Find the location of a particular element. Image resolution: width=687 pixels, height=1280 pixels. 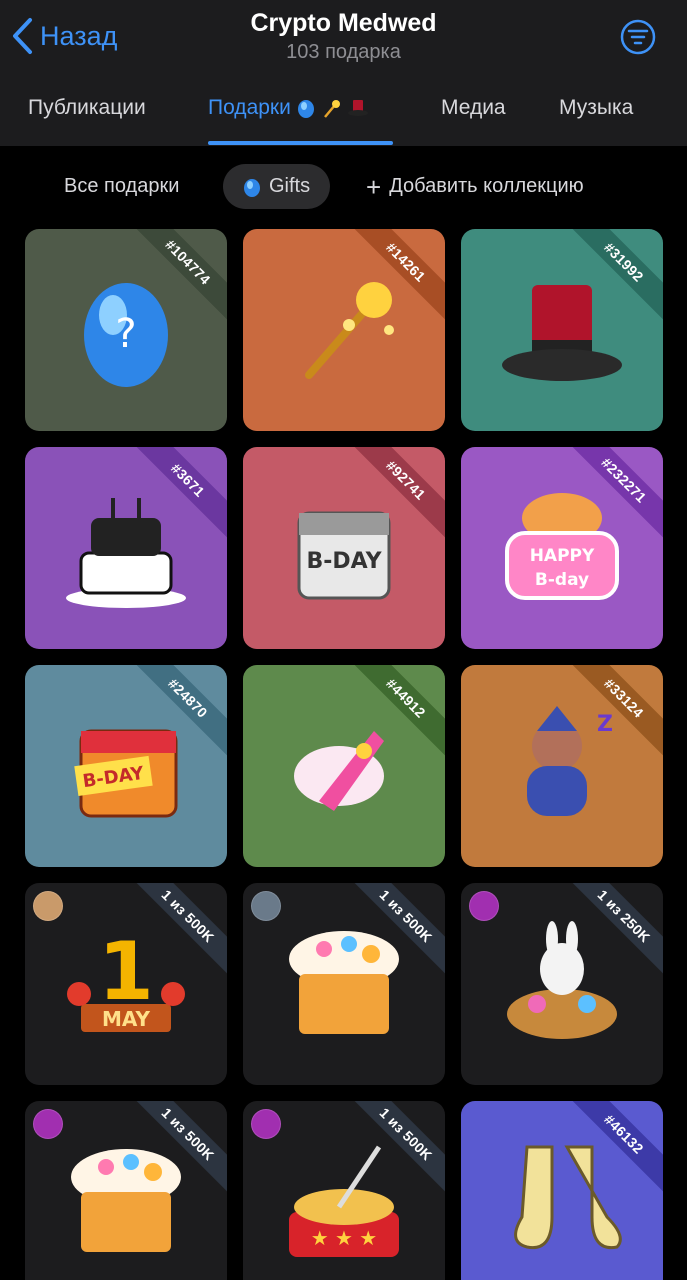

kulich-icon is located at coordinates (344, 982).